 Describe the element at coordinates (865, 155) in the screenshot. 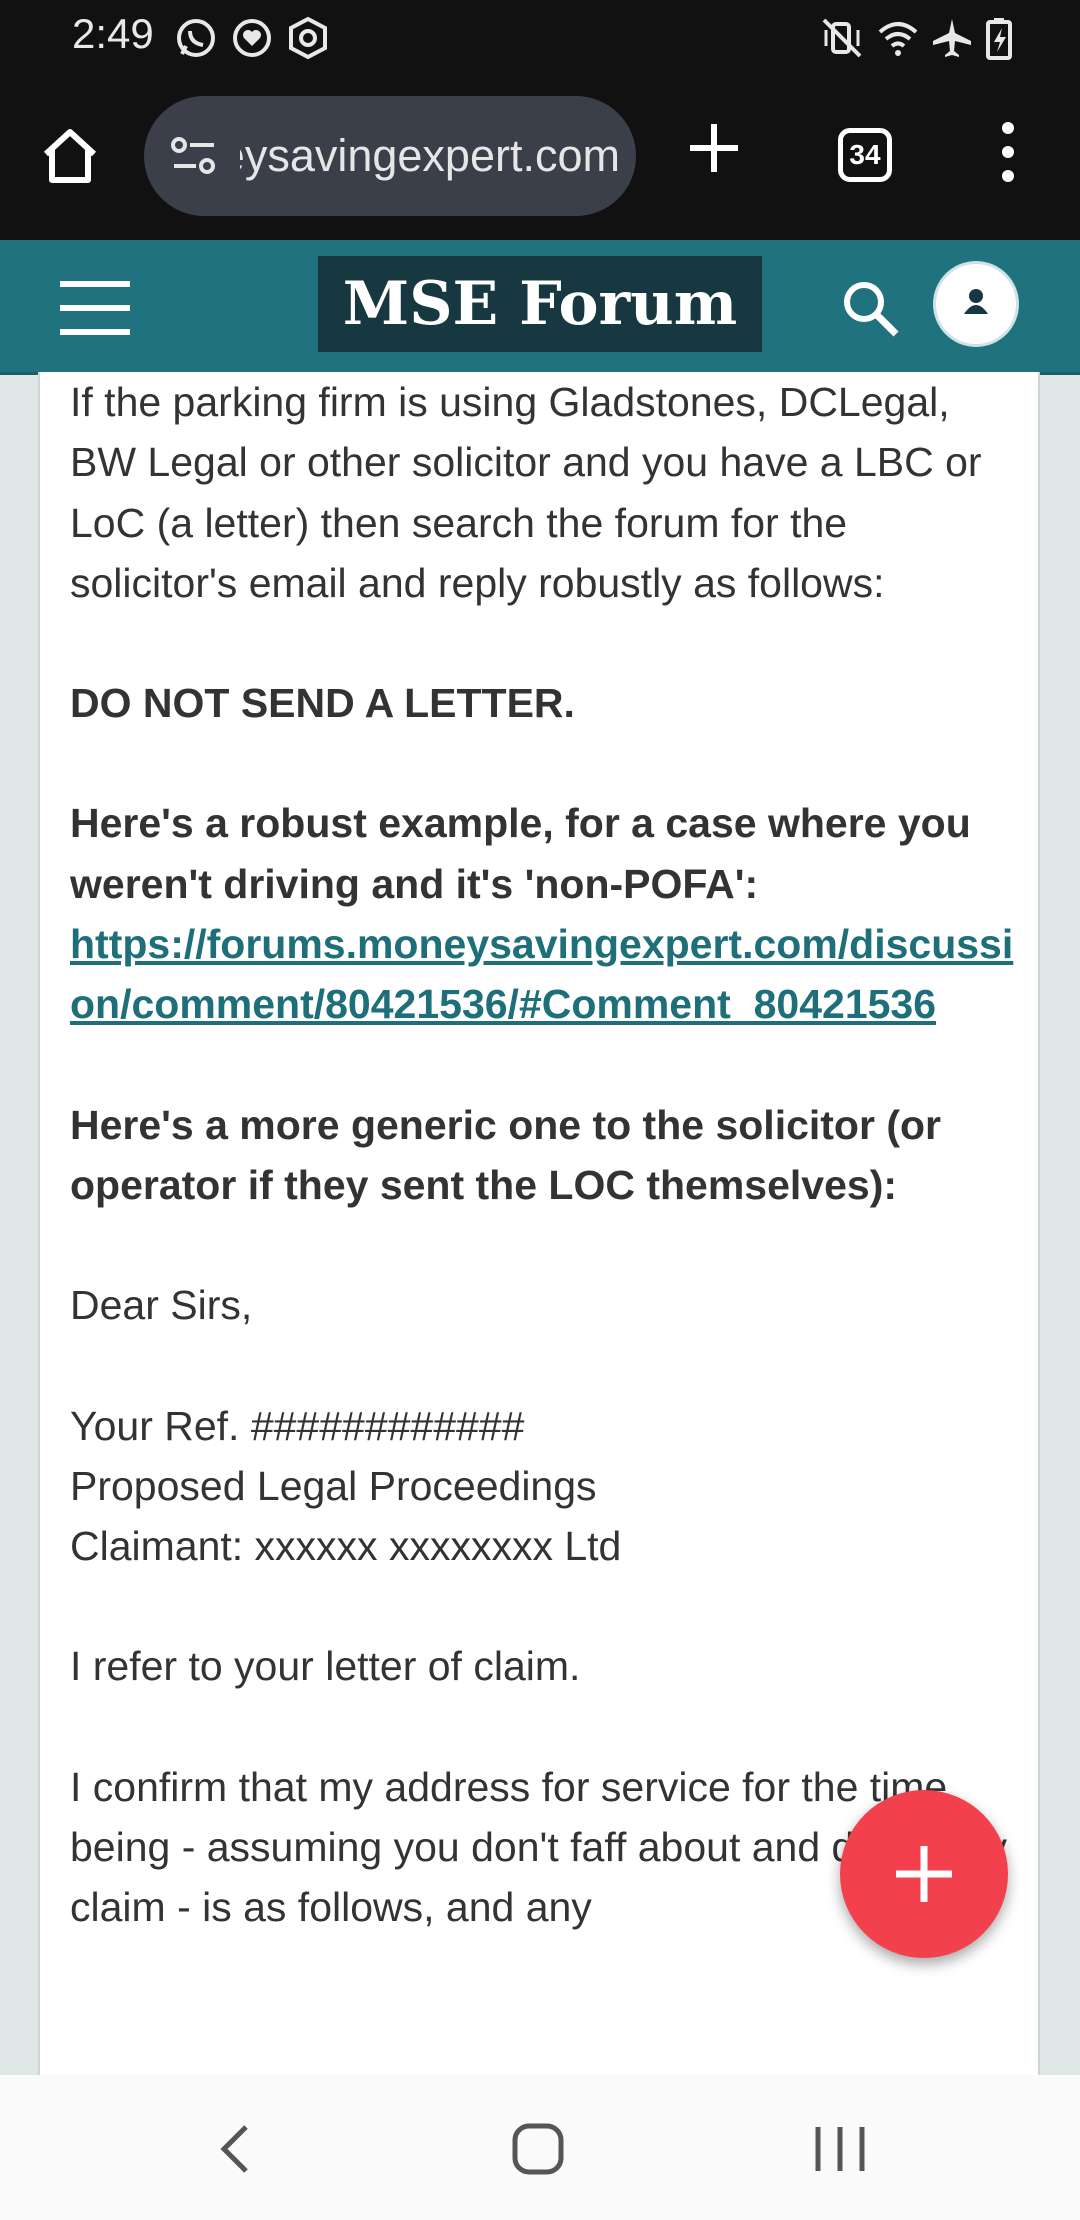

I see `tab-switcher-button: 34` at that location.